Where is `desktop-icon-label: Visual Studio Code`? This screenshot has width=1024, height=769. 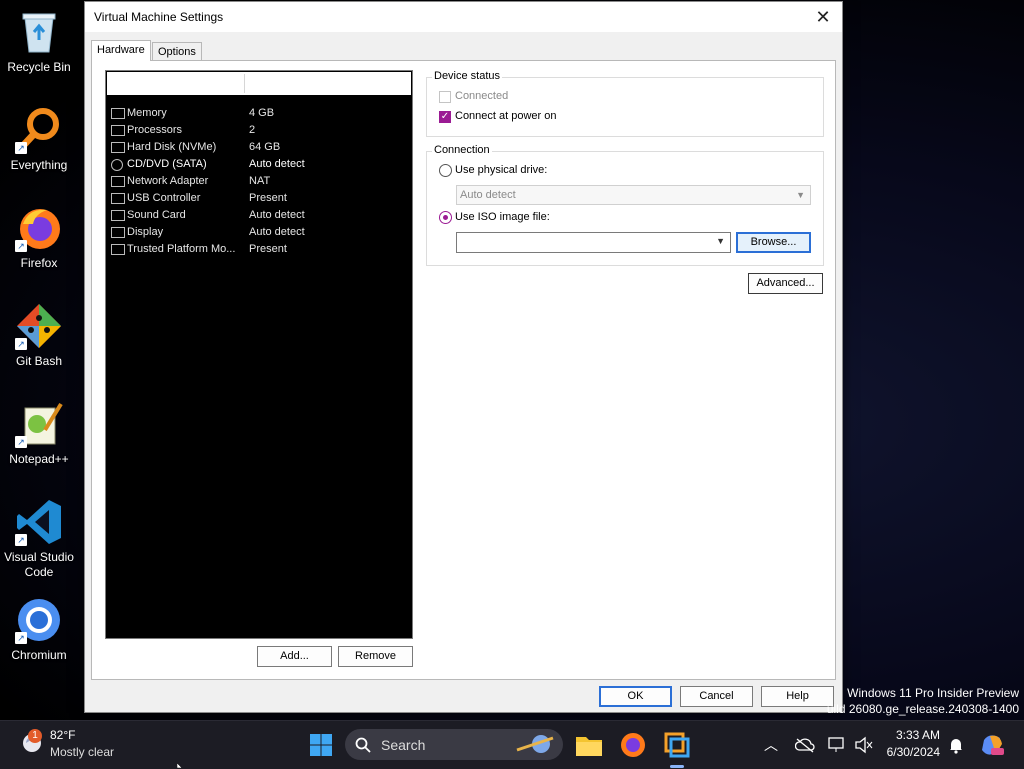
desktop-icon-label: Visual Studio Code is located at coordinates (39, 564).